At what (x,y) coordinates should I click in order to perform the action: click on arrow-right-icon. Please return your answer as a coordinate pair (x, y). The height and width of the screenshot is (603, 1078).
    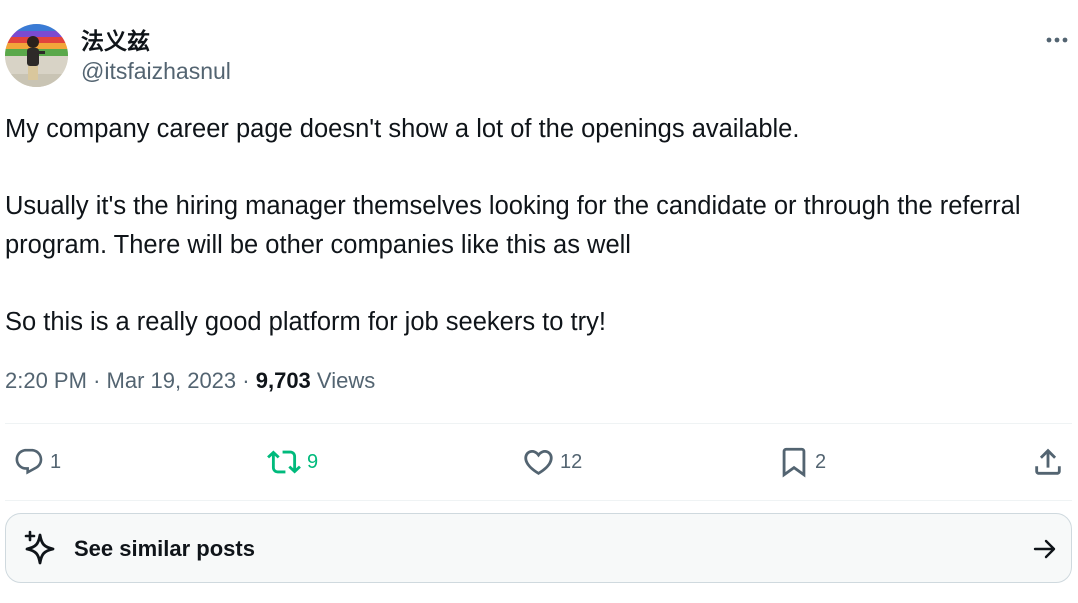
    Looking at the image, I should click on (1045, 551).